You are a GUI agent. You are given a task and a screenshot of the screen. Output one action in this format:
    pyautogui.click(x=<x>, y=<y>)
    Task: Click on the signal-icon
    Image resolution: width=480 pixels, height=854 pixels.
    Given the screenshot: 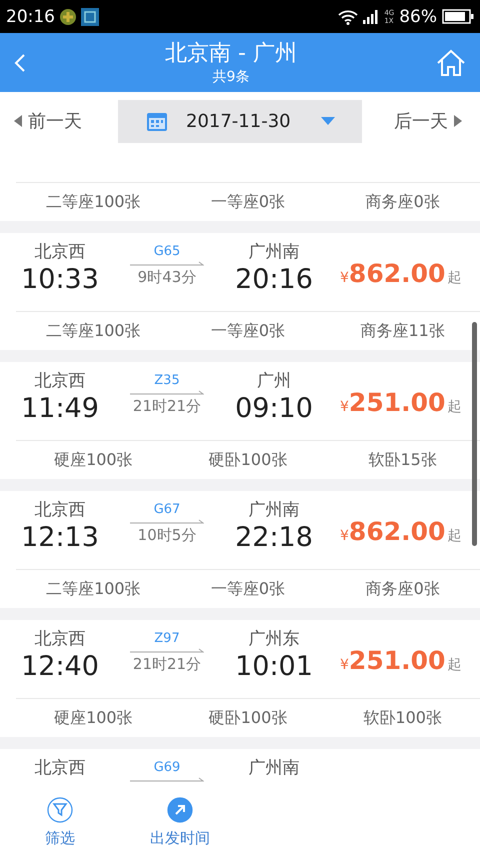 What is the action you would take?
    pyautogui.click(x=371, y=17)
    